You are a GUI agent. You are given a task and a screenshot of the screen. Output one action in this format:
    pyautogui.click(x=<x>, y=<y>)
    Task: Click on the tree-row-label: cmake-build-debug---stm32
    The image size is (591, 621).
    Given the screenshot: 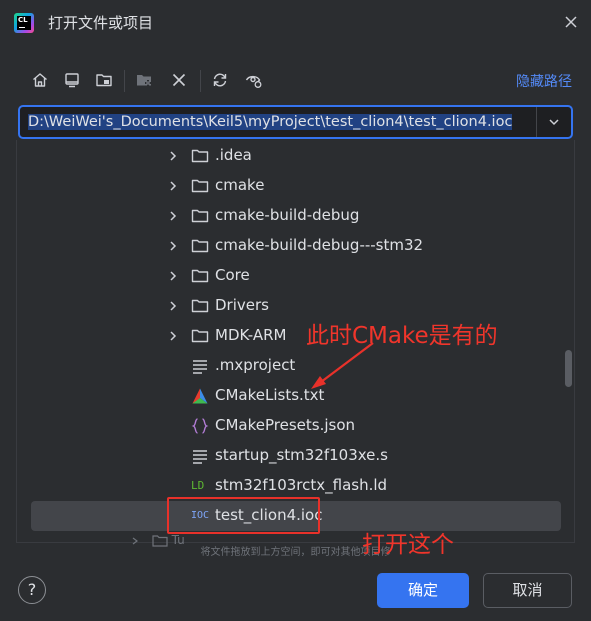 What is the action you would take?
    pyautogui.click(x=319, y=245)
    